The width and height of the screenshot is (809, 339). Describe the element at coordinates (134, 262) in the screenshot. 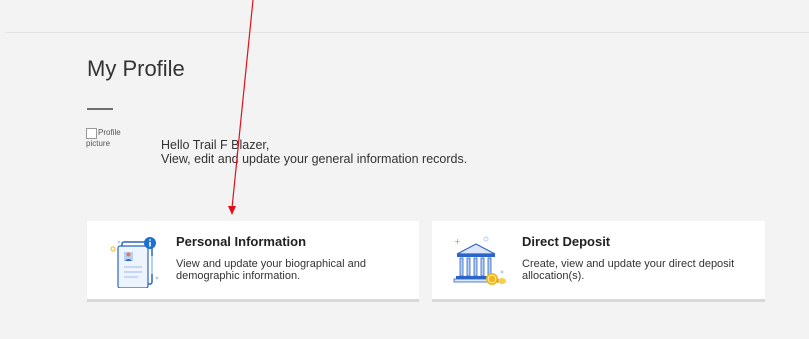

I see `id-card-icon` at that location.